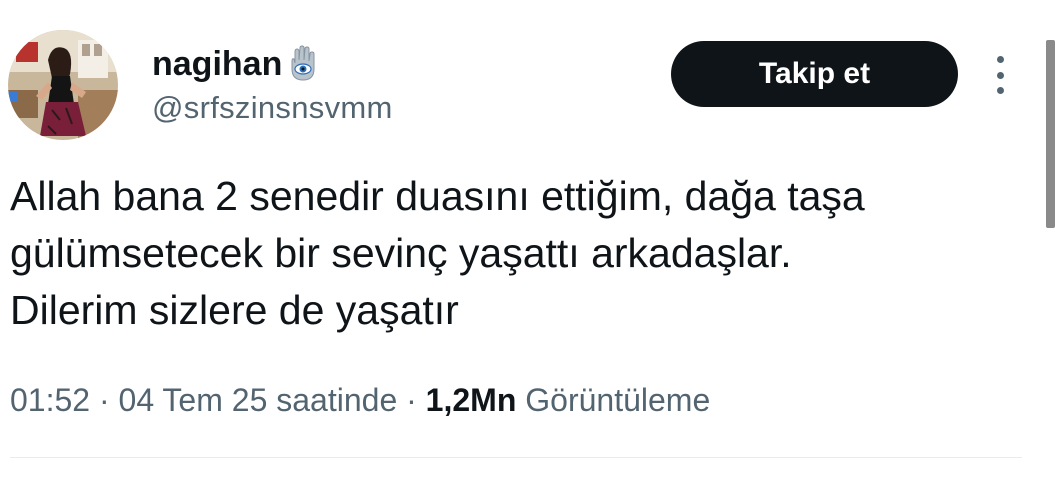 The height and width of the screenshot is (487, 1055). What do you see at coordinates (50, 400) in the screenshot?
I see `tweet-time: 01:52` at bounding box center [50, 400].